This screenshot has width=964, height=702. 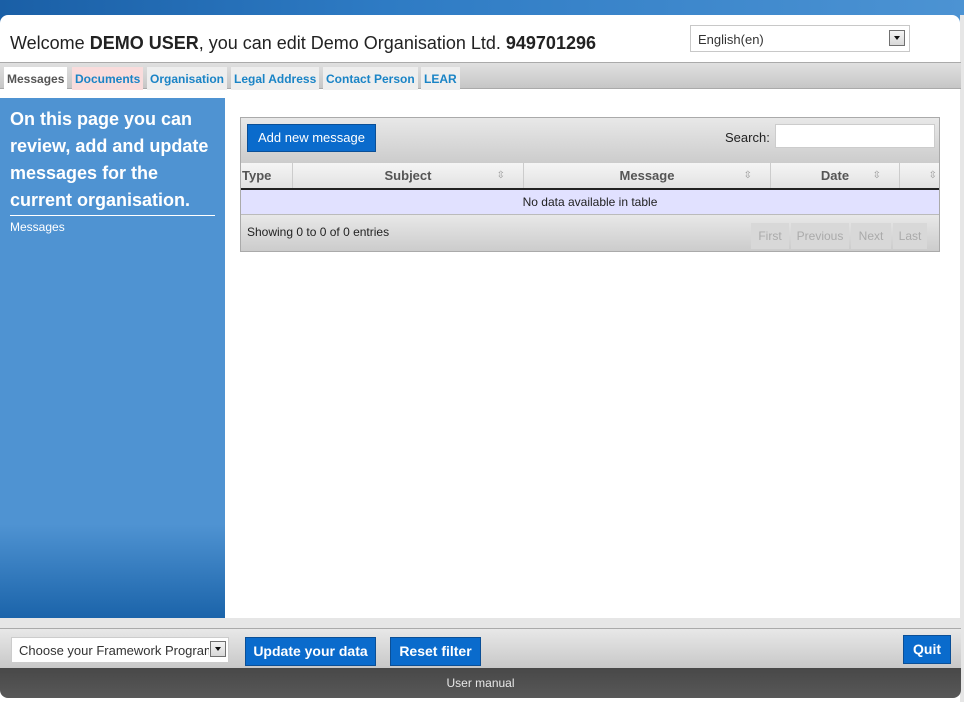 What do you see at coordinates (910, 236) in the screenshot?
I see `pagination-last: Last` at bounding box center [910, 236].